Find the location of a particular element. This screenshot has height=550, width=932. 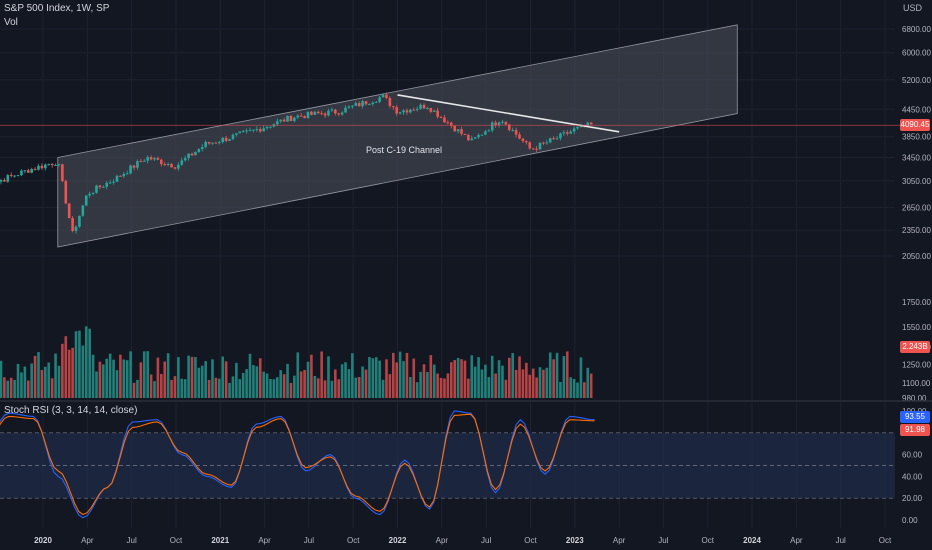

volume-bars is located at coordinates (296, 362).